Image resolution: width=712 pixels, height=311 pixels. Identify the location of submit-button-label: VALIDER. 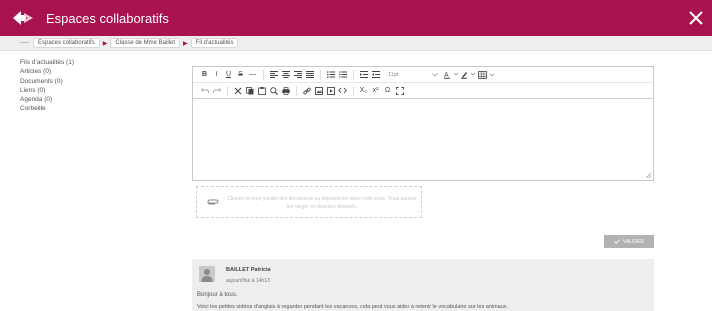
(633, 241).